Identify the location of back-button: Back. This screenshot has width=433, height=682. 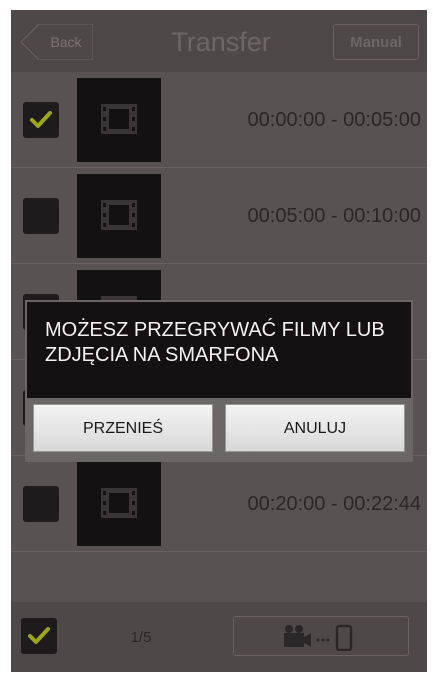
(57, 42).